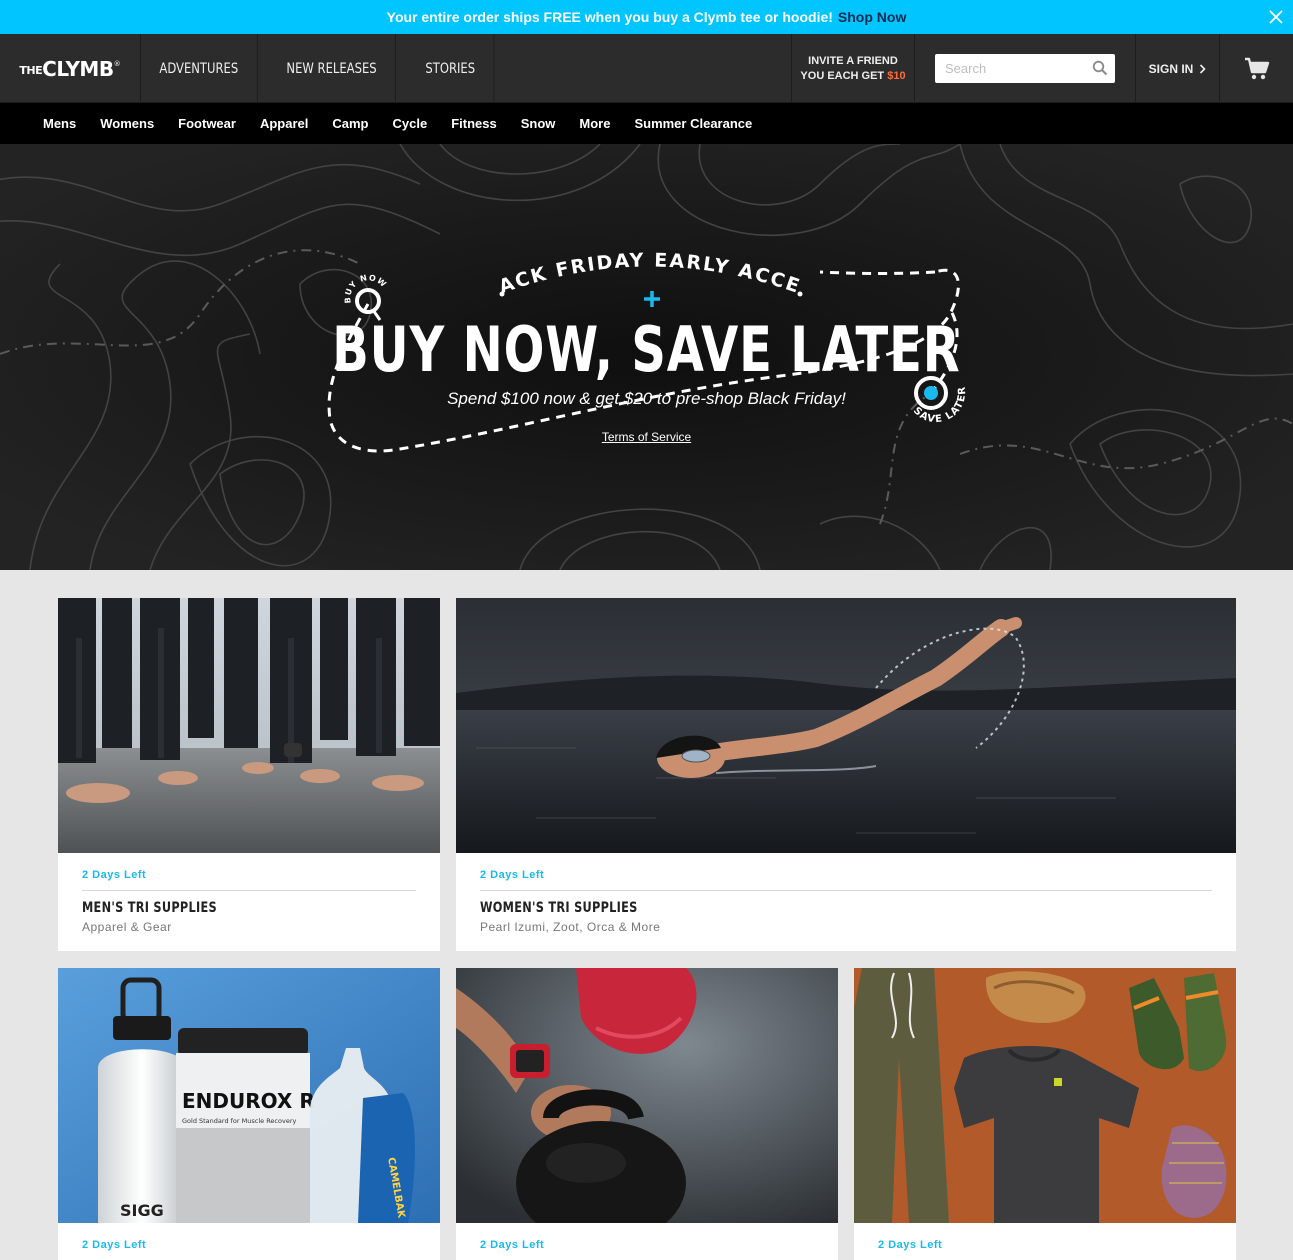 Image resolution: width=1293 pixels, height=1260 pixels. I want to click on card-image-mens-tri, so click(249, 725).